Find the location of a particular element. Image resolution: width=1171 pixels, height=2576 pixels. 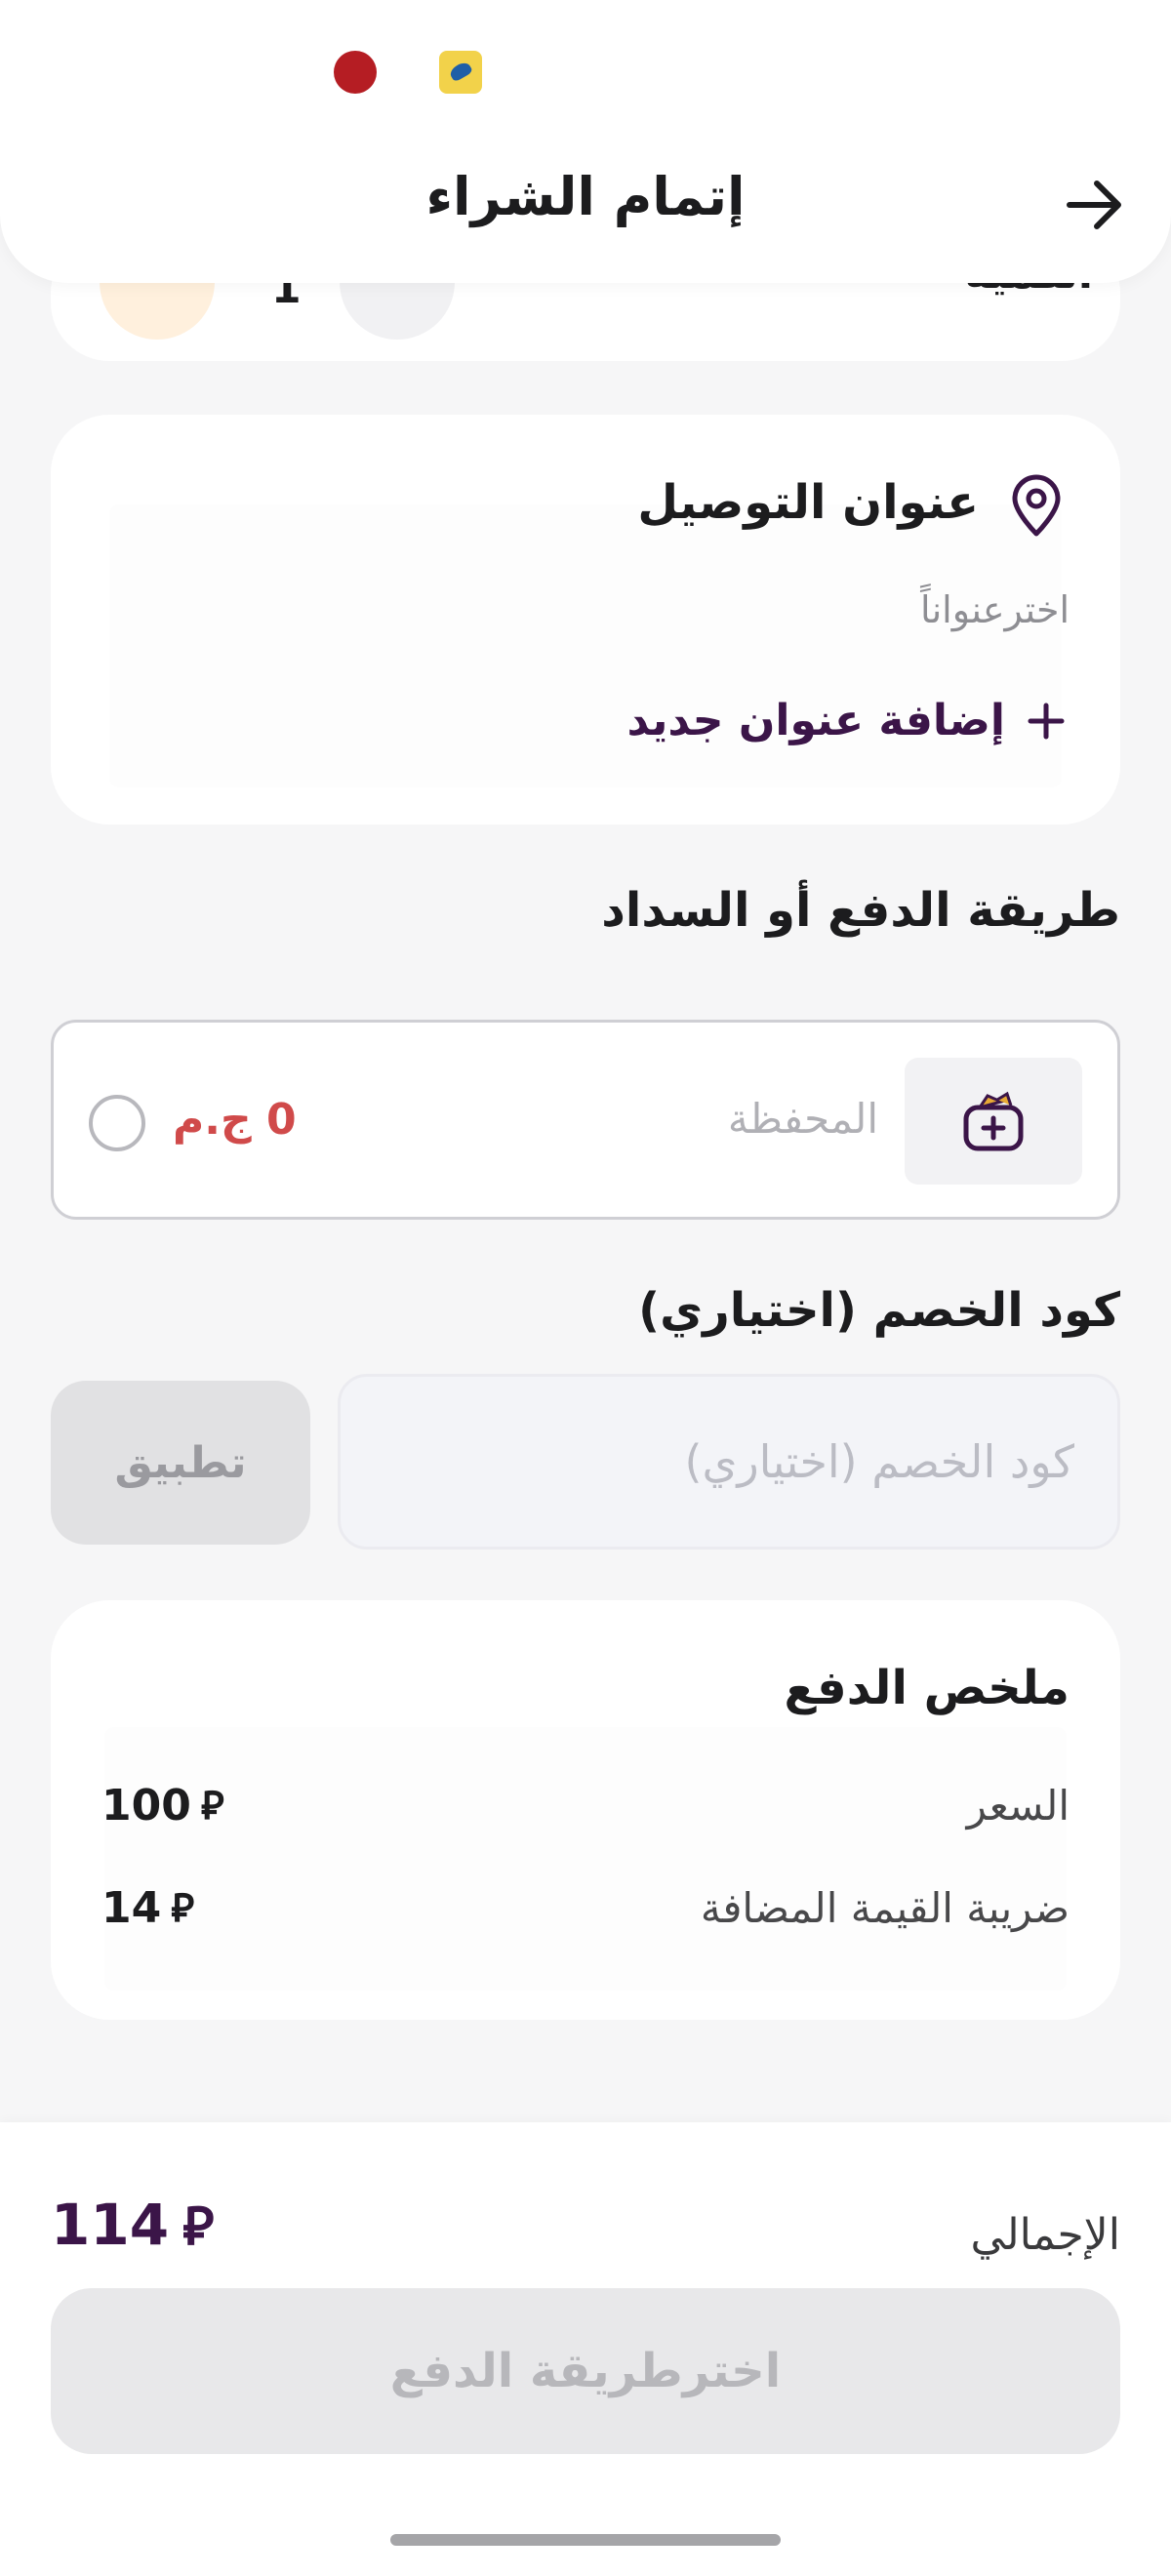

vat-label: ضريبة القيمة المضافة is located at coordinates (885, 1907).